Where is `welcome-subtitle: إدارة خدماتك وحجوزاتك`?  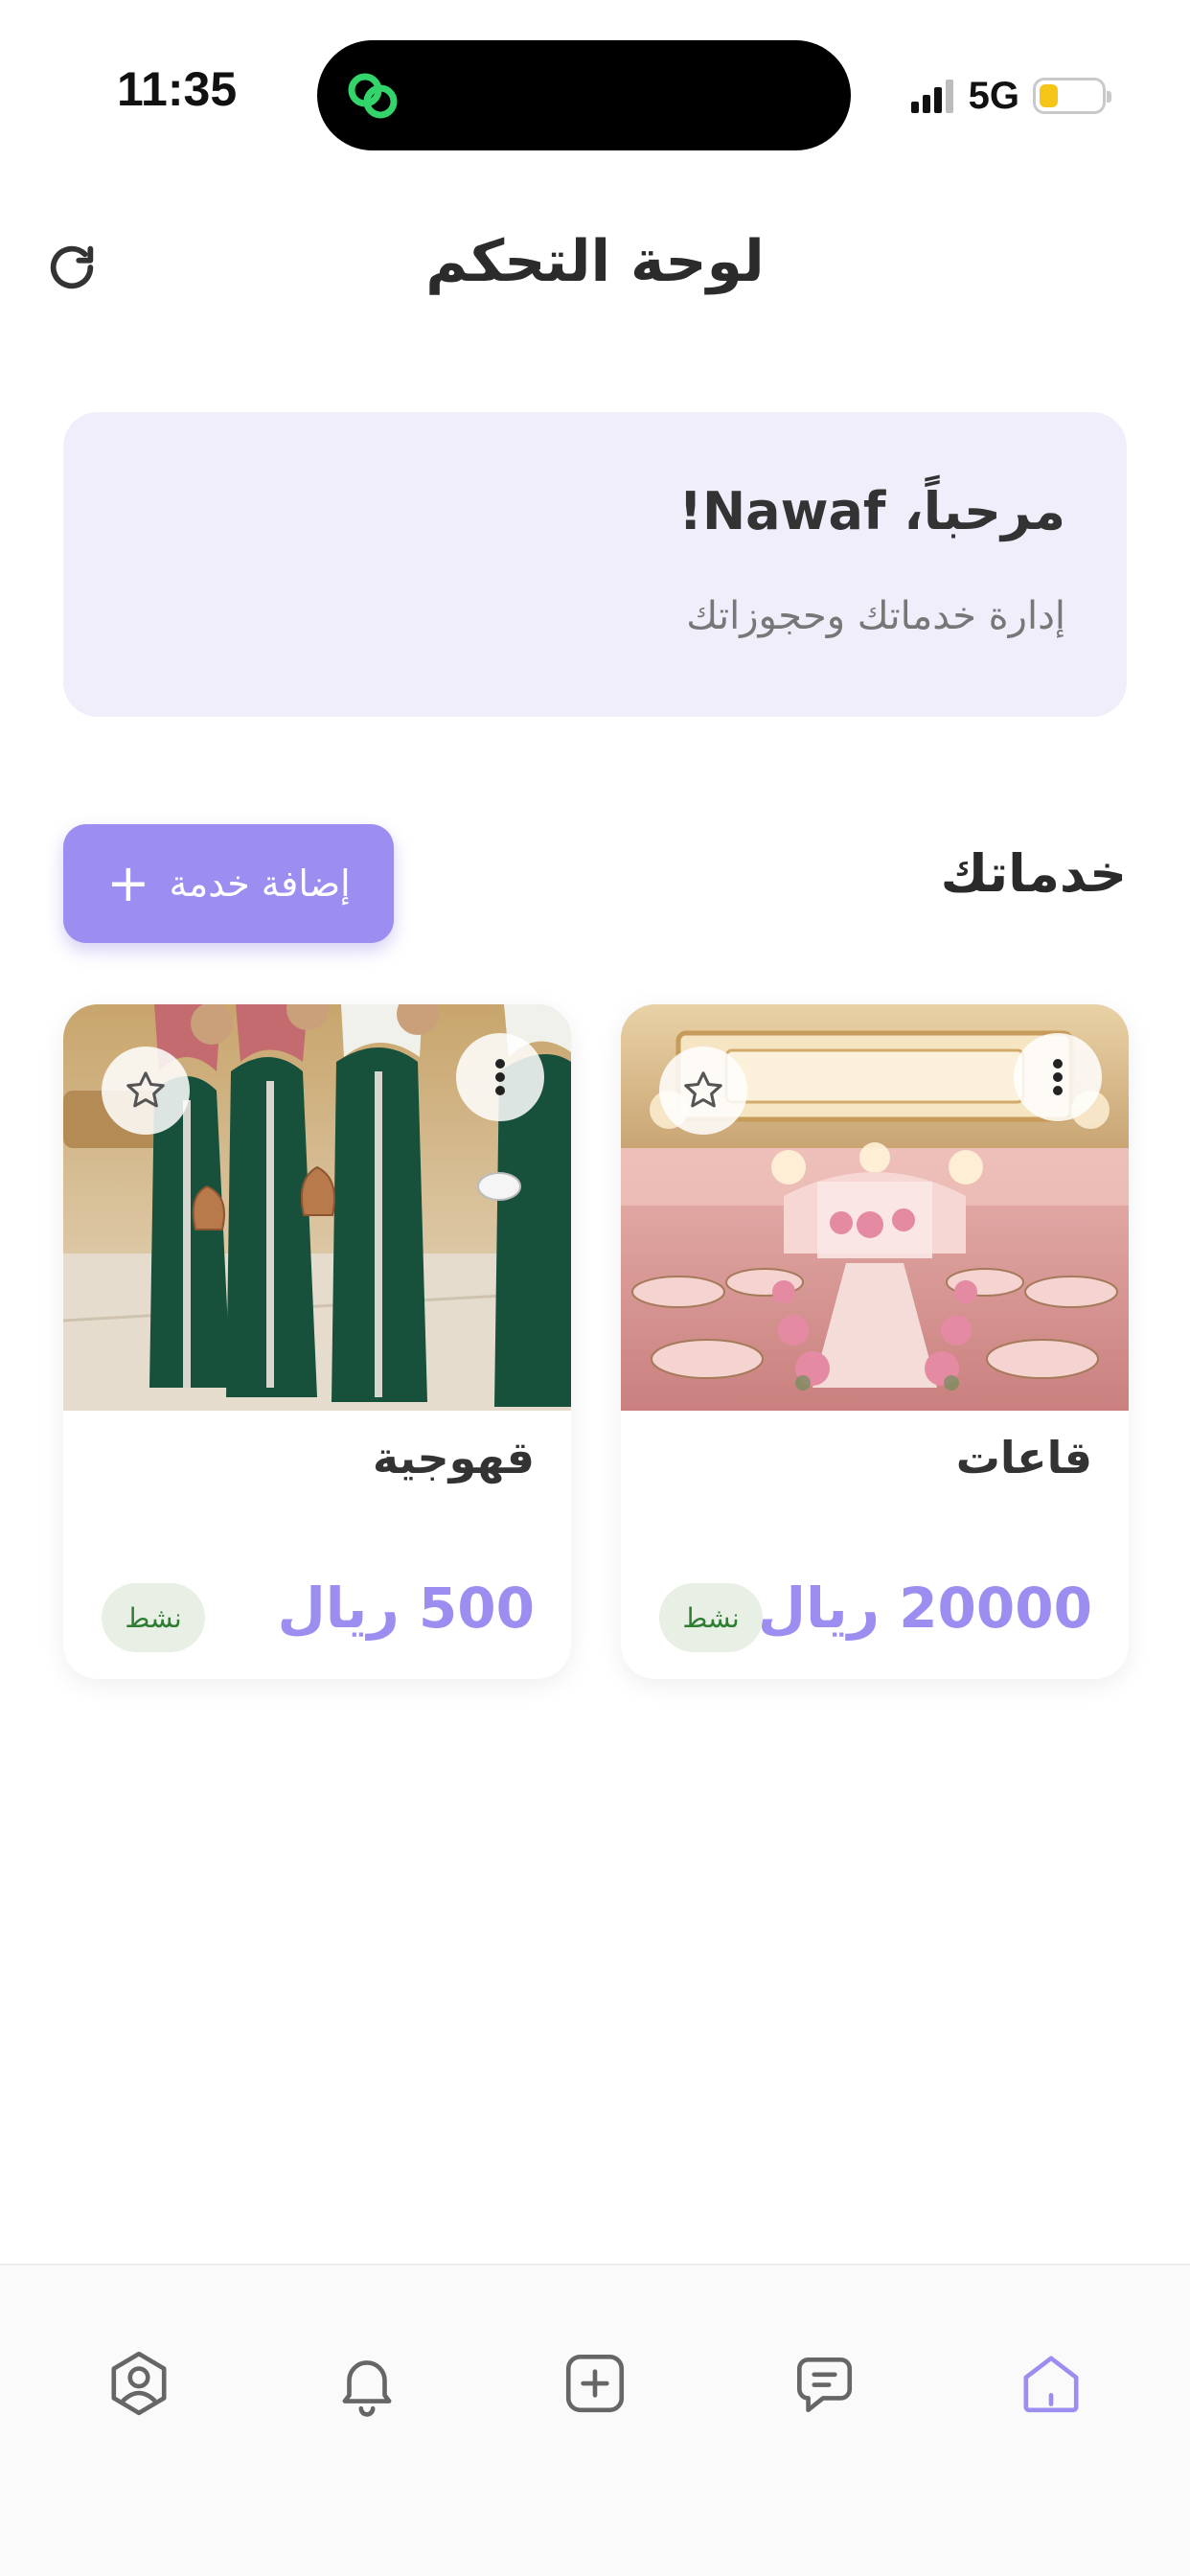 welcome-subtitle: إدارة خدماتك وحجوزاتك is located at coordinates (875, 616).